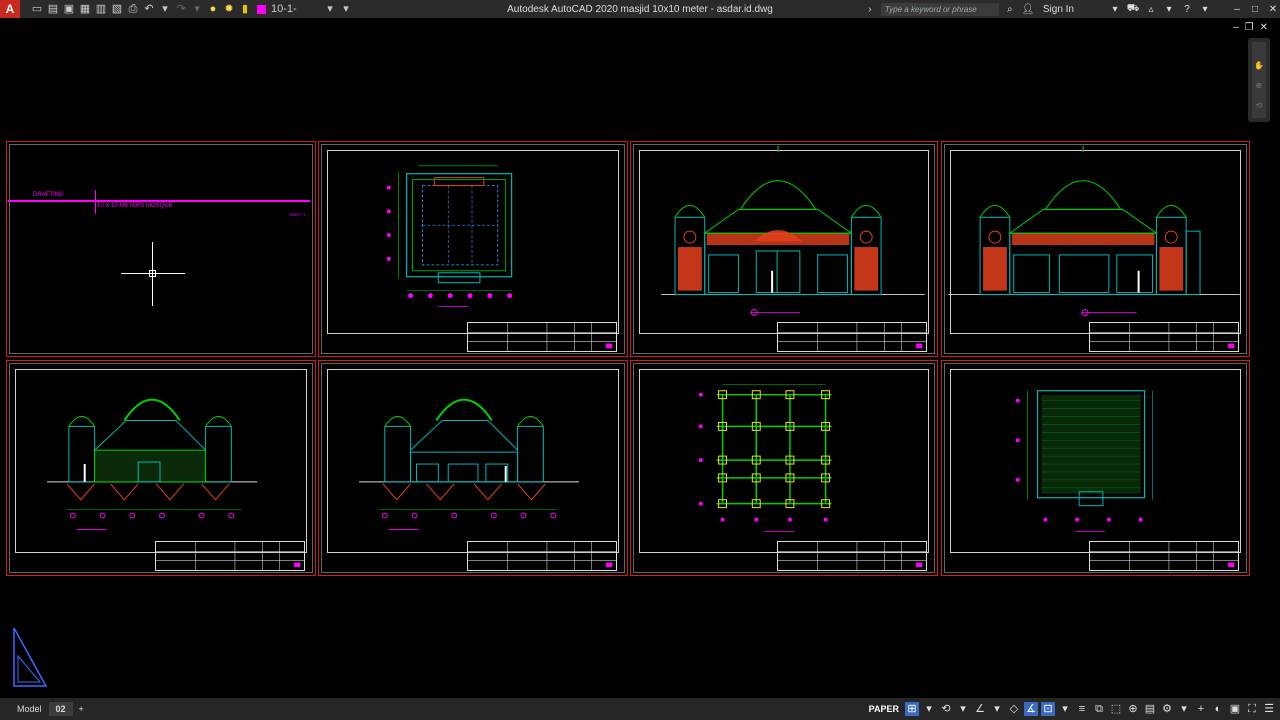 The width and height of the screenshot is (1280, 720). I want to click on new-file-icon: ▭, so click(37, 9).